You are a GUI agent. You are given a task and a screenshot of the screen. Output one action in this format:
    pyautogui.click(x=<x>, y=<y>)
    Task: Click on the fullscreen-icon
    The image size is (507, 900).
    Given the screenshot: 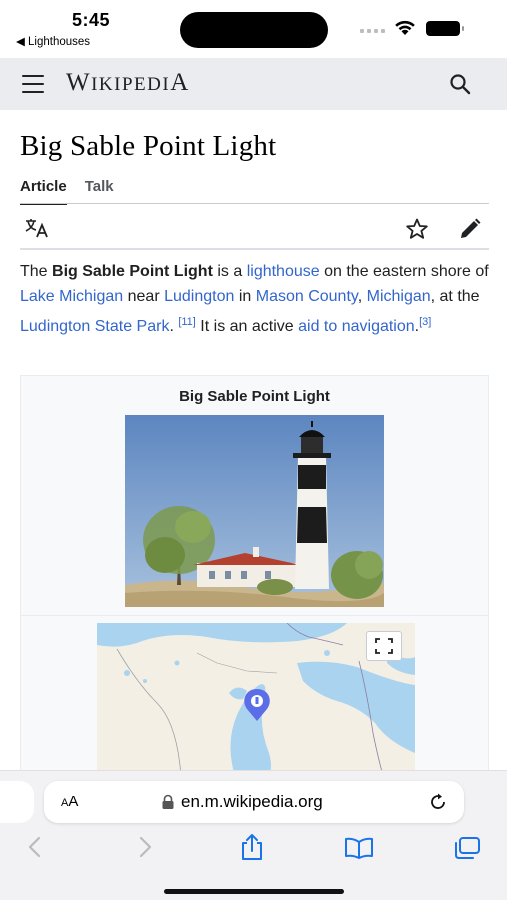 What is the action you would take?
    pyautogui.click(x=384, y=646)
    